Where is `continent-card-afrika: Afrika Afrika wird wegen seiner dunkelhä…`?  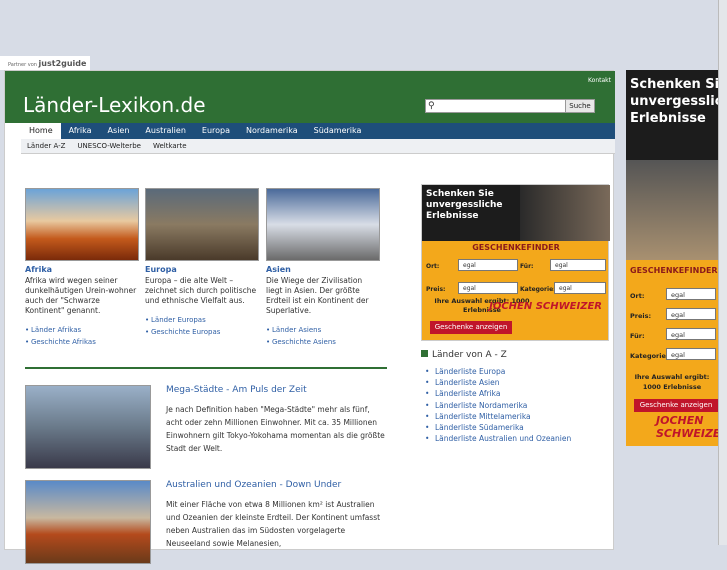 continent-card-afrika: Afrika Afrika wird wegen seiner dunkelhä… is located at coordinates (82, 268).